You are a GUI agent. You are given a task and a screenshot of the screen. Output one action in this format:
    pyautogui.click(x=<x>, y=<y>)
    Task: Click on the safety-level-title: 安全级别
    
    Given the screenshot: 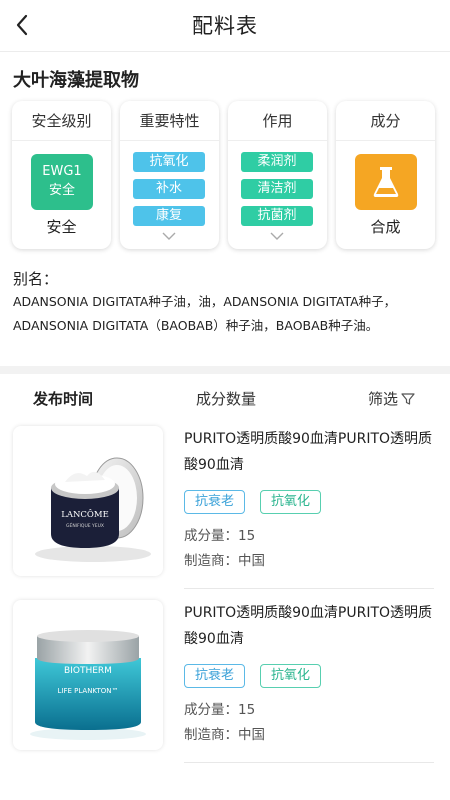 What is the action you would take?
    pyautogui.click(x=61, y=121)
    